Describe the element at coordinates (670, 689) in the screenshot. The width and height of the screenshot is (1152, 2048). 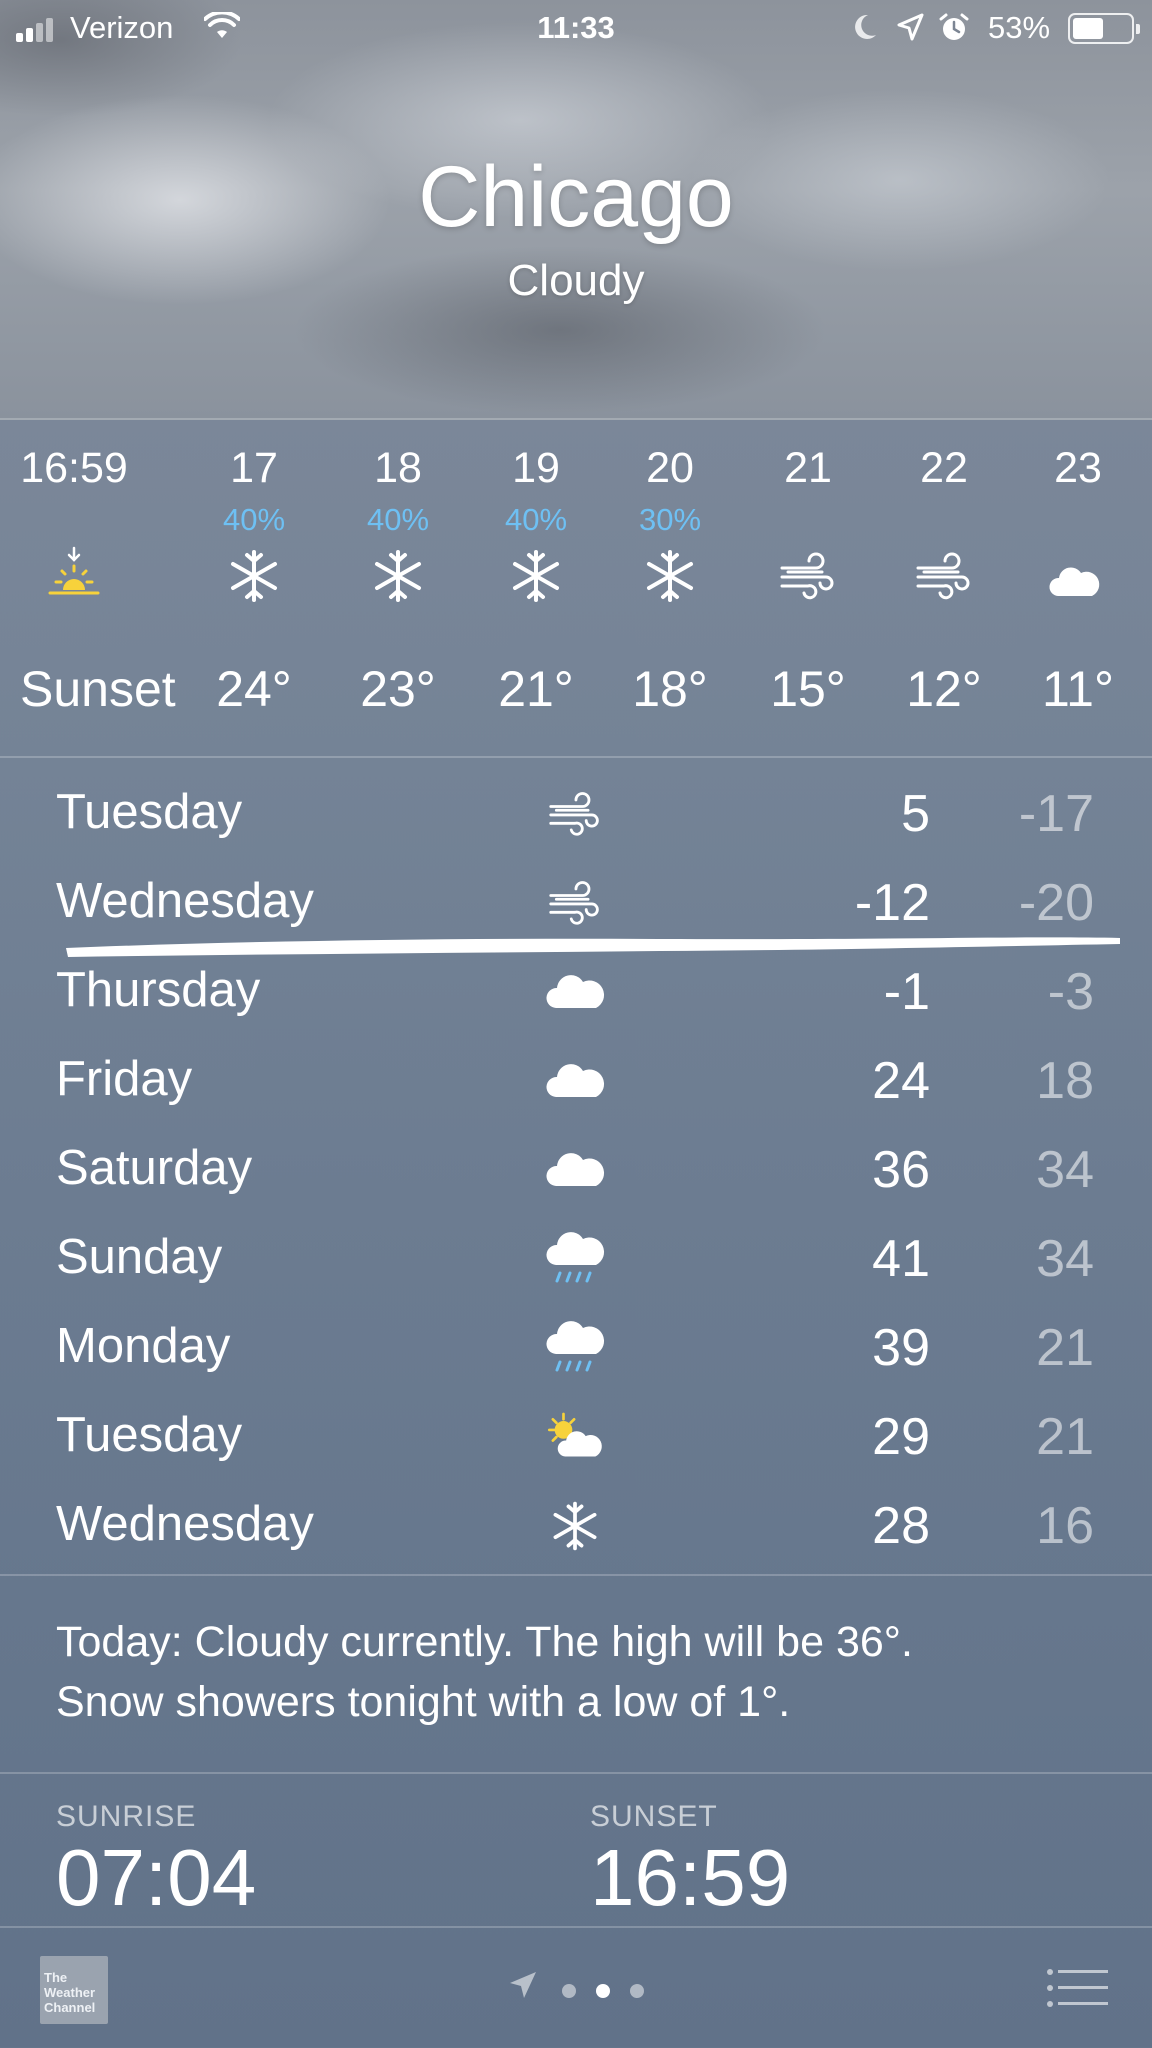
I see `hourly-temp: 18°` at that location.